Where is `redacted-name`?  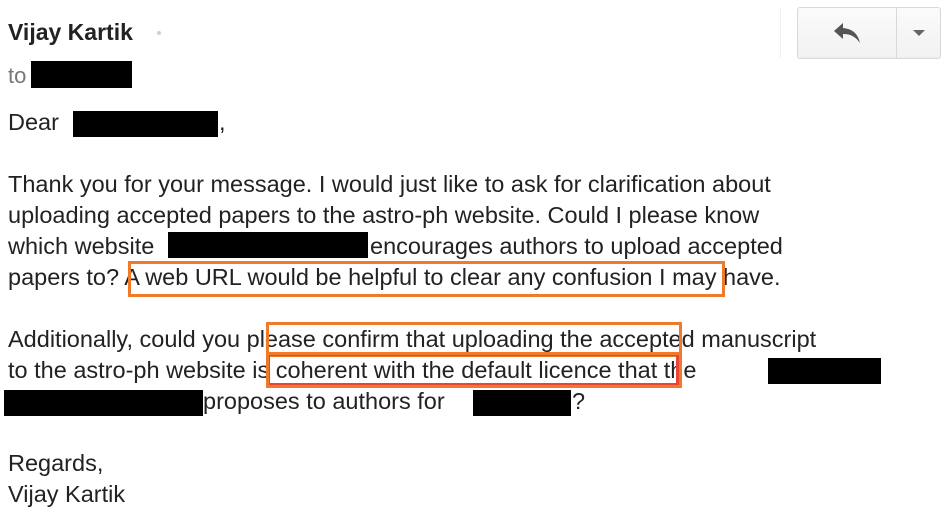 redacted-name is located at coordinates (145, 124).